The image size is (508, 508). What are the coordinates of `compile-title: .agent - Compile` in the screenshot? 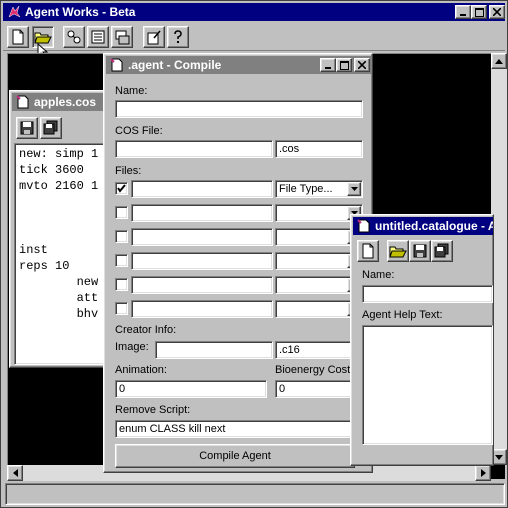 It's located at (175, 65).